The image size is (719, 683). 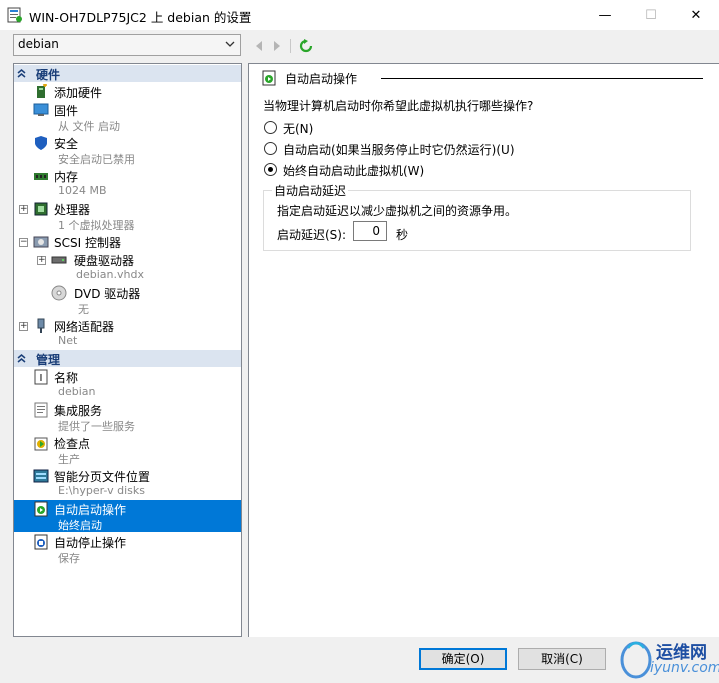 What do you see at coordinates (14, 15) in the screenshot?
I see `vm-settings-icon` at bounding box center [14, 15].